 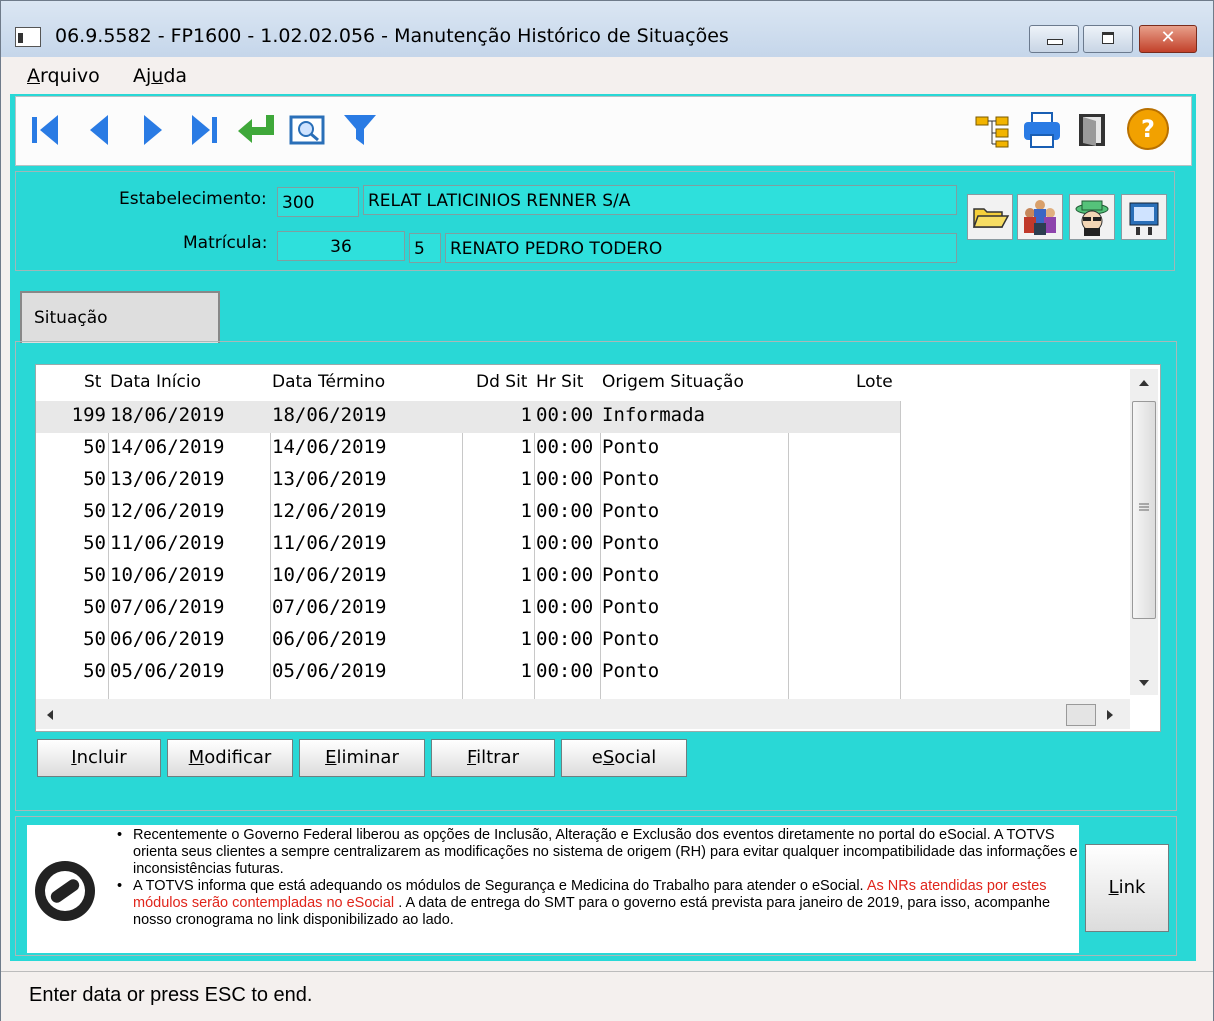 What do you see at coordinates (1054, 39) in the screenshot?
I see `minimize-button` at bounding box center [1054, 39].